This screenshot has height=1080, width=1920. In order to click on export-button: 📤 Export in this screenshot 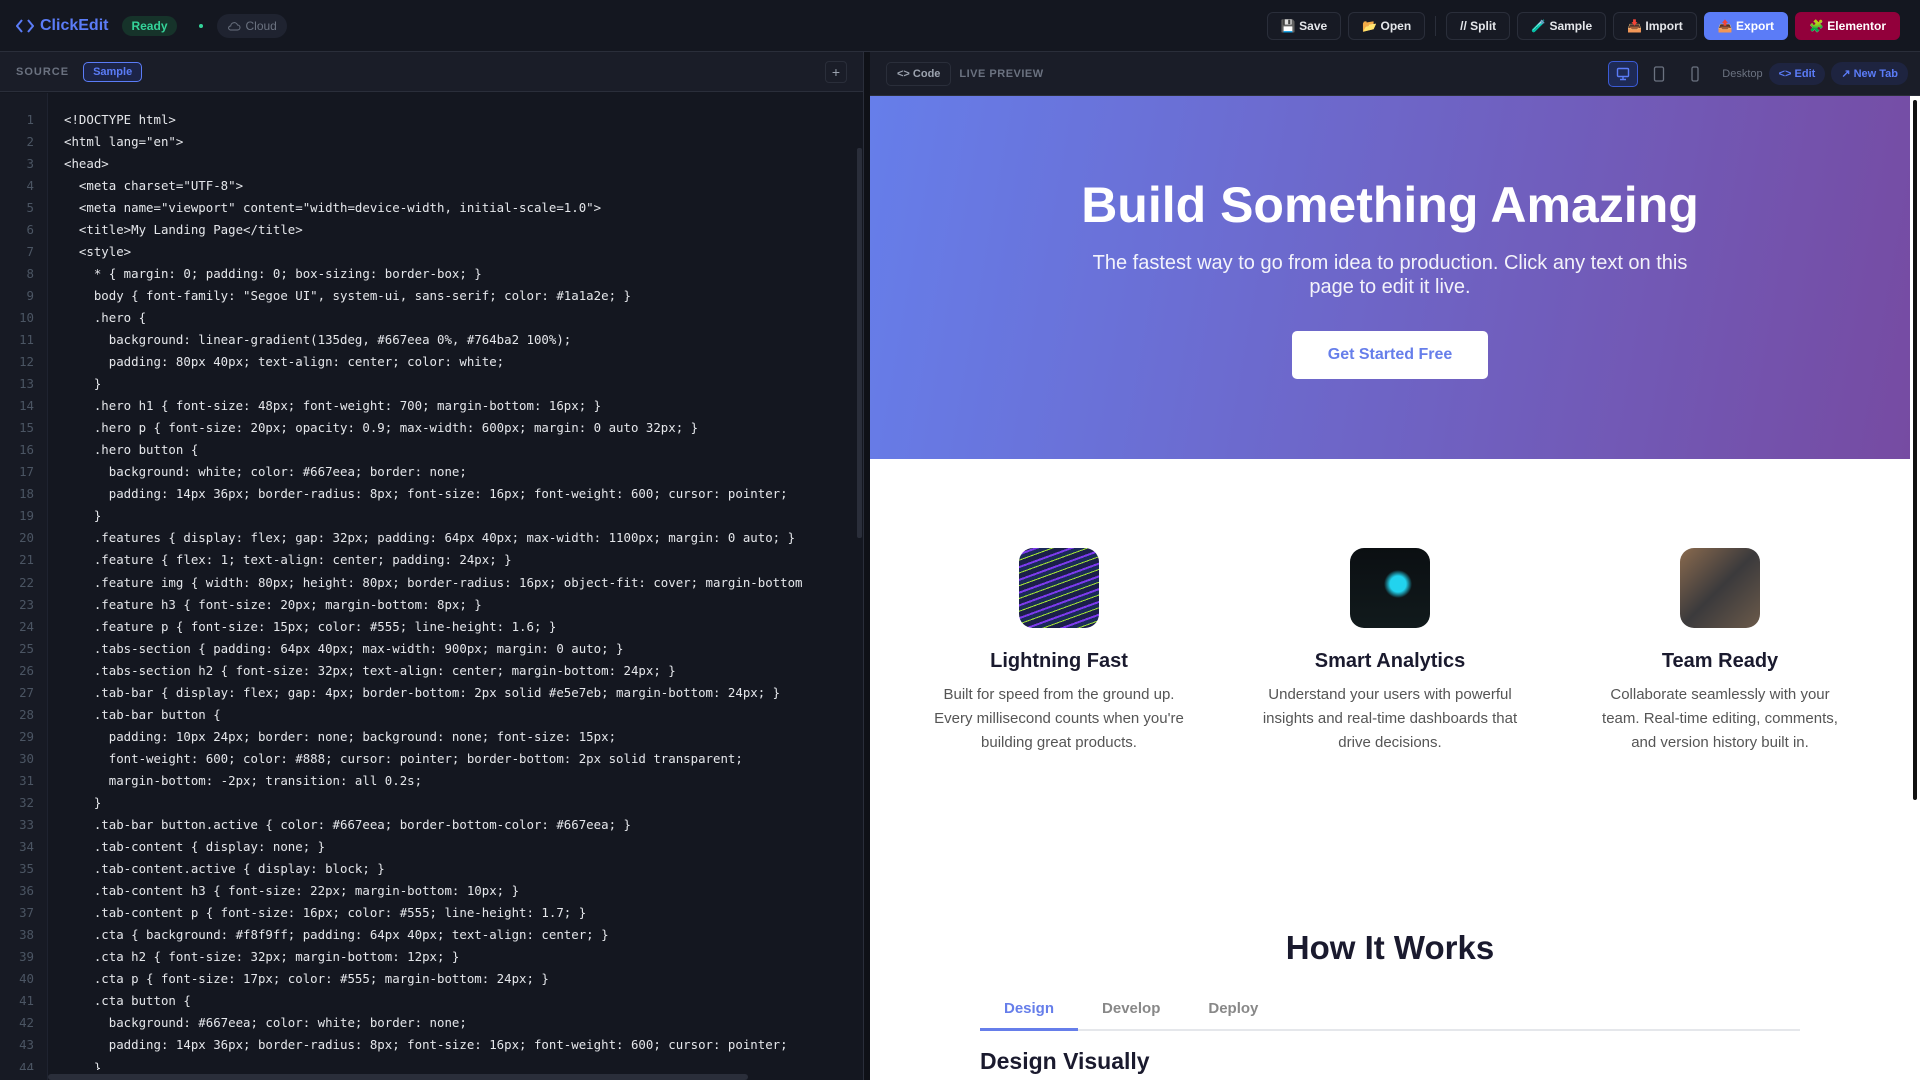, I will do `click(1746, 25)`.